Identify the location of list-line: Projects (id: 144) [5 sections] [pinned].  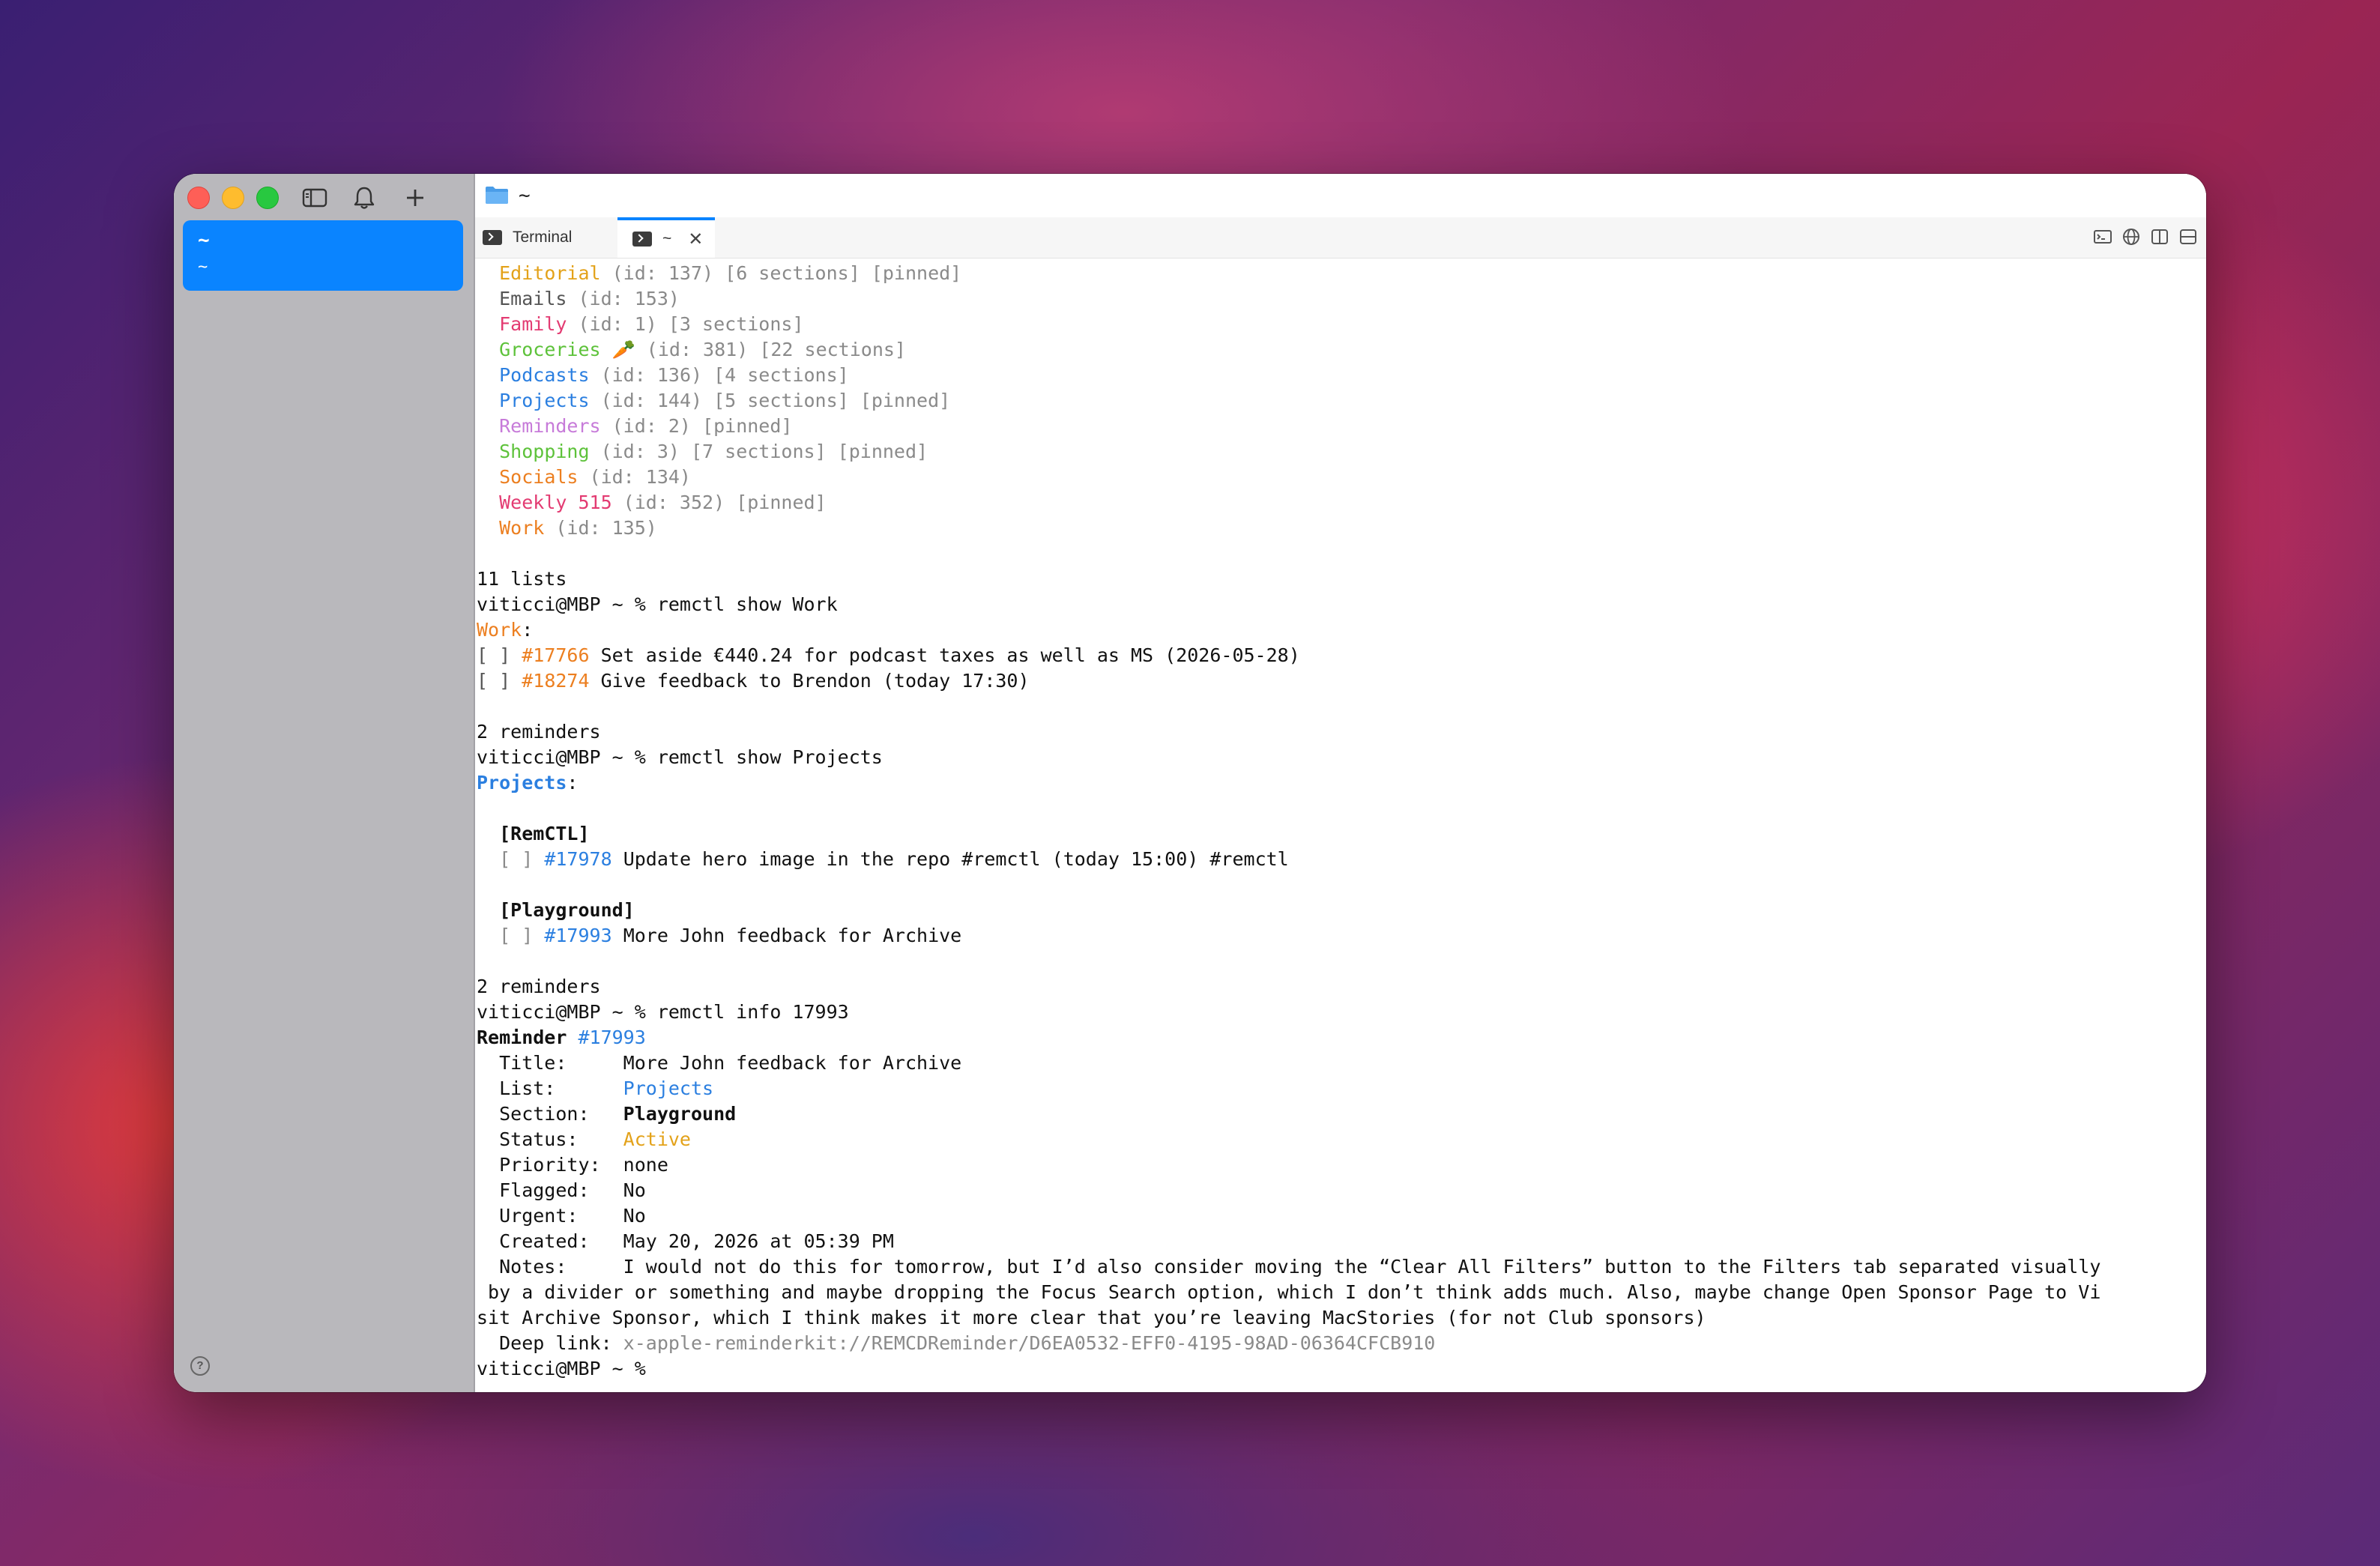
(1341, 401).